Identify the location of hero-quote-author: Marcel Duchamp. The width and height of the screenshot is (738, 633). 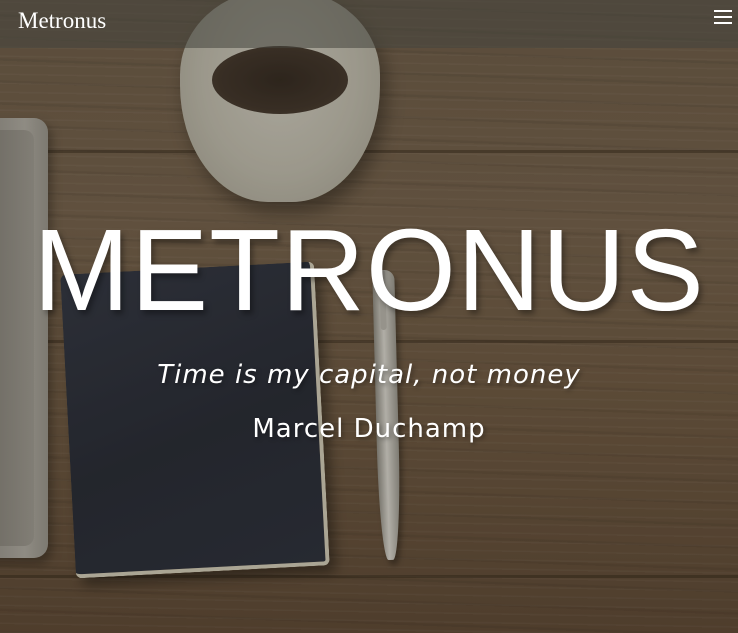
(369, 429).